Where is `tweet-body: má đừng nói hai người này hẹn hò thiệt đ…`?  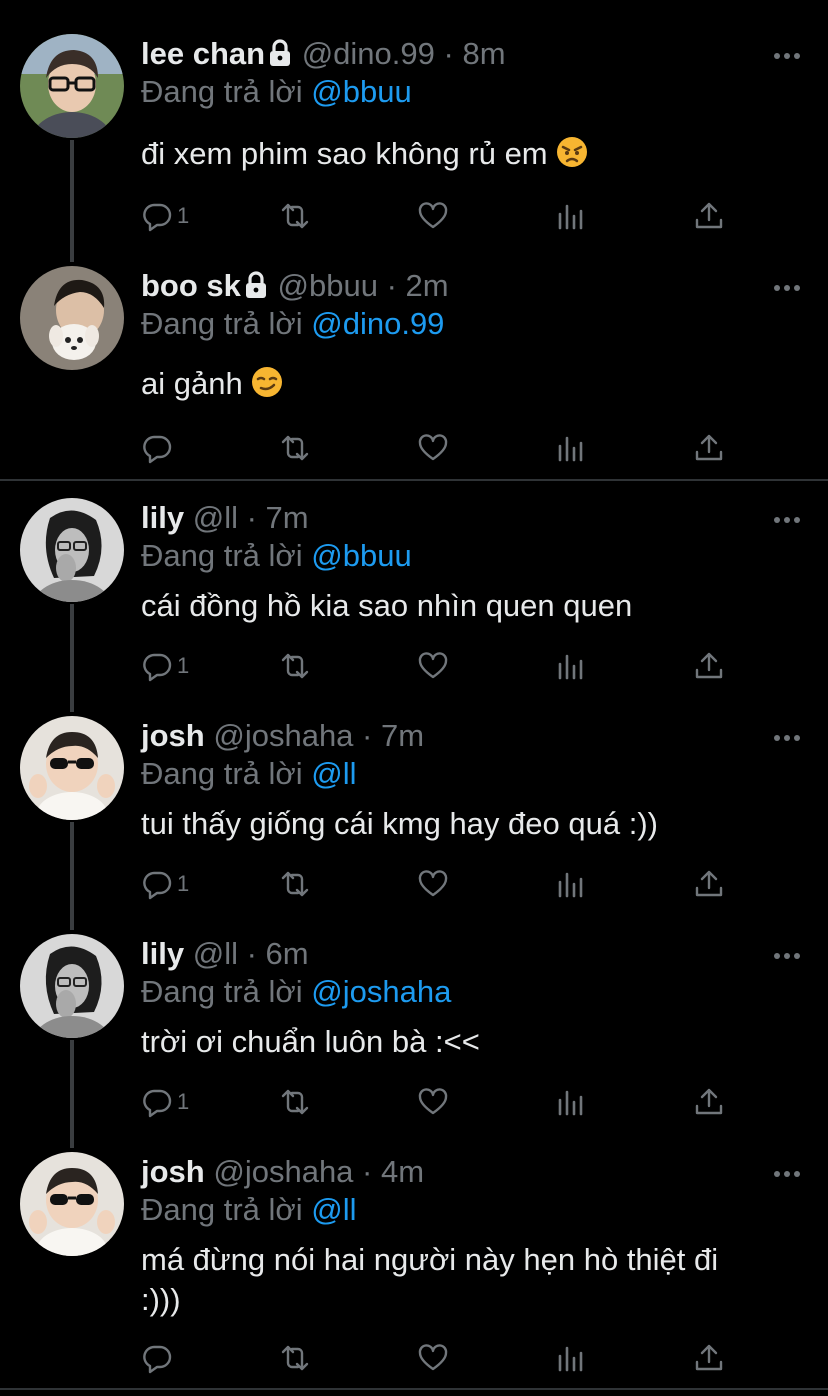
tweet-body: má đừng nói hai người này hẹn hò thiệt đ… is located at coordinates (430, 1279).